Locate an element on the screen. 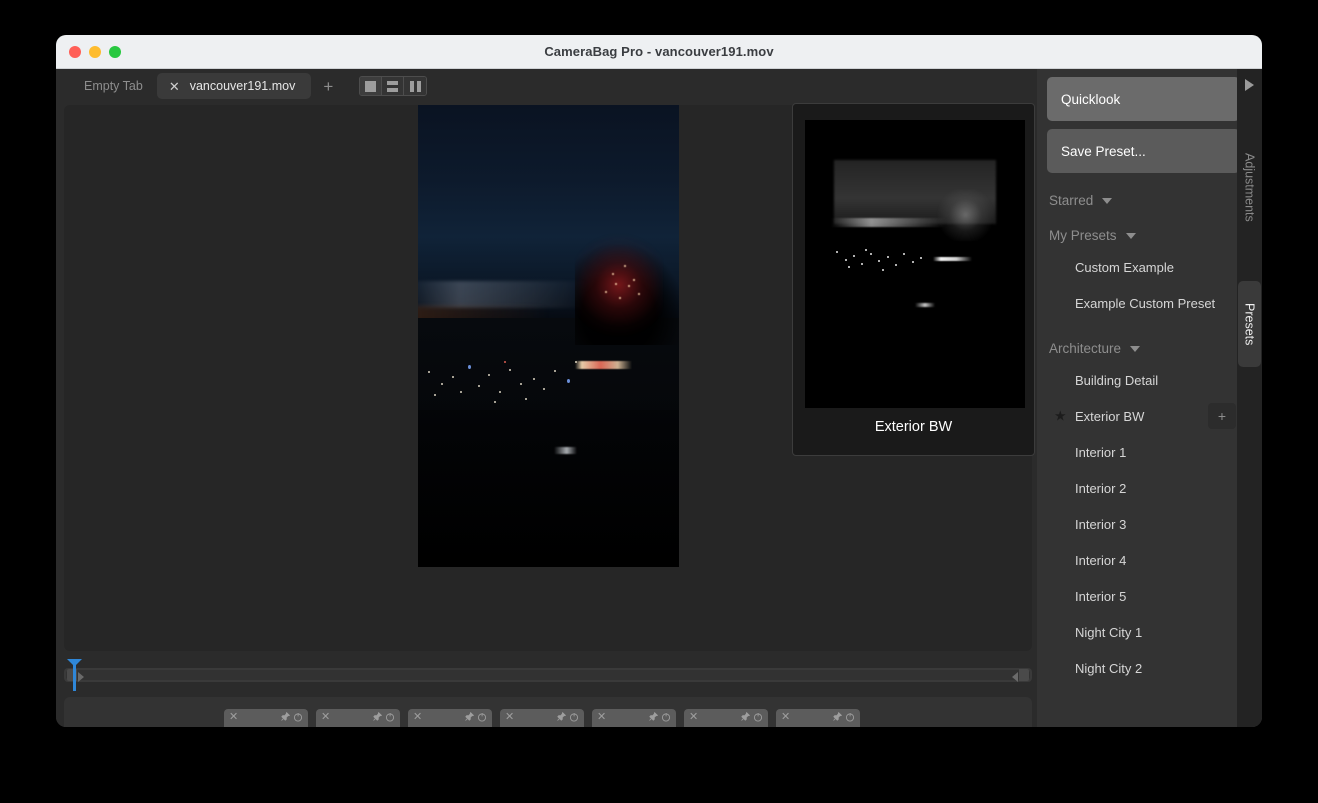 Image resolution: width=1318 pixels, height=803 pixels. horizontal-split-view-button is located at coordinates (393, 86).